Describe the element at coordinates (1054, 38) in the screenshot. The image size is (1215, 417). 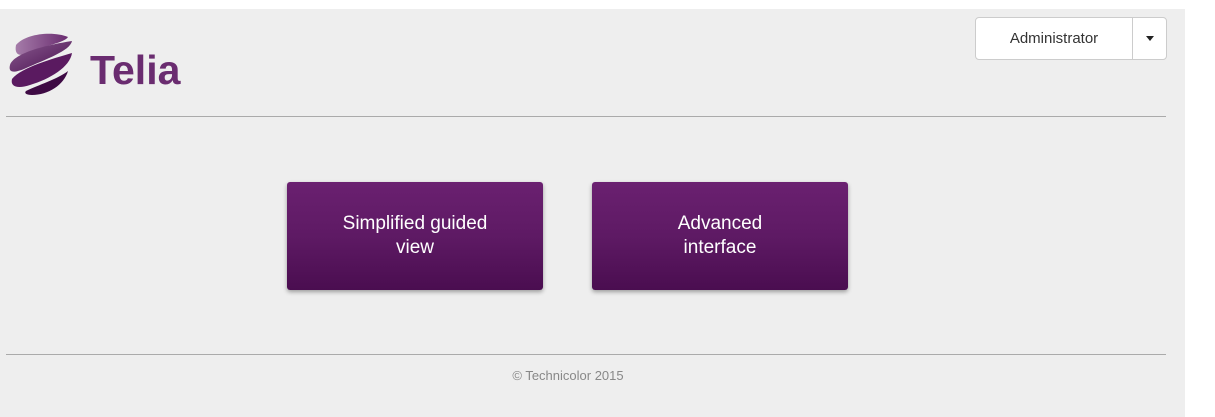
I see `user-role-button: Administrator` at that location.